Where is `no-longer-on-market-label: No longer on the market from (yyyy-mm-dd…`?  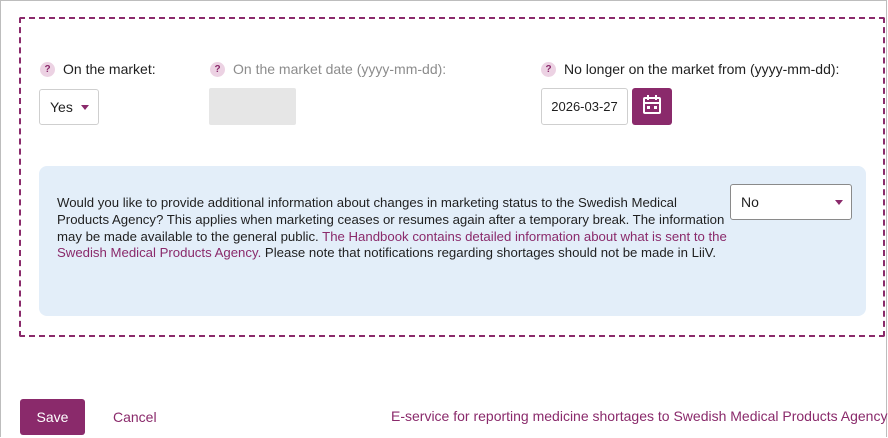 no-longer-on-market-label: No longer on the market from (yyyy-mm-dd… is located at coordinates (702, 69).